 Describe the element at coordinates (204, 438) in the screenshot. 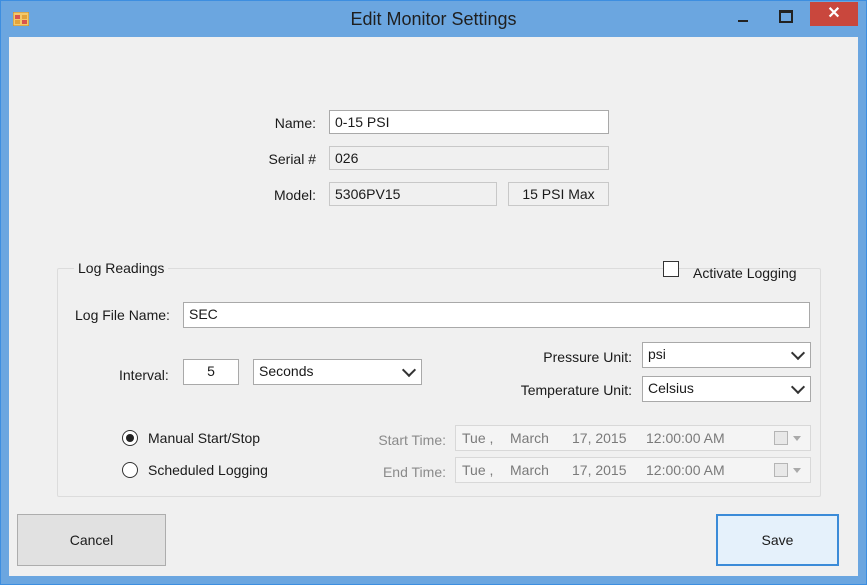

I see `manual-start-stop-label: Manual Start/Stop` at that location.